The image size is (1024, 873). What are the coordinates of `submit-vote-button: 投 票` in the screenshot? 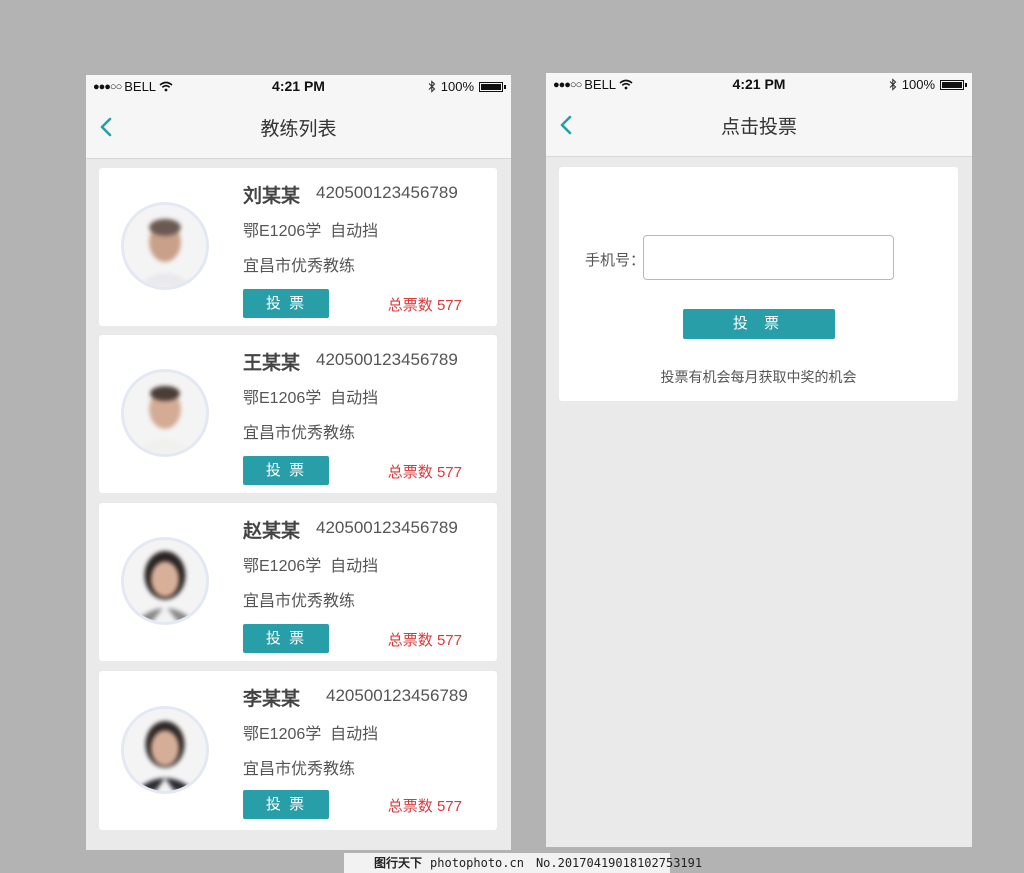 It's located at (759, 324).